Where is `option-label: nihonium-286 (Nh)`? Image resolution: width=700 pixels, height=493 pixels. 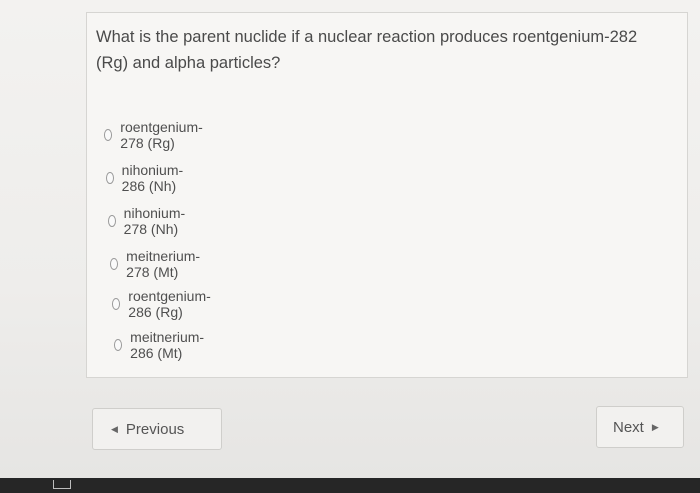
option-label: nihonium-286 (Nh) is located at coordinates (152, 178).